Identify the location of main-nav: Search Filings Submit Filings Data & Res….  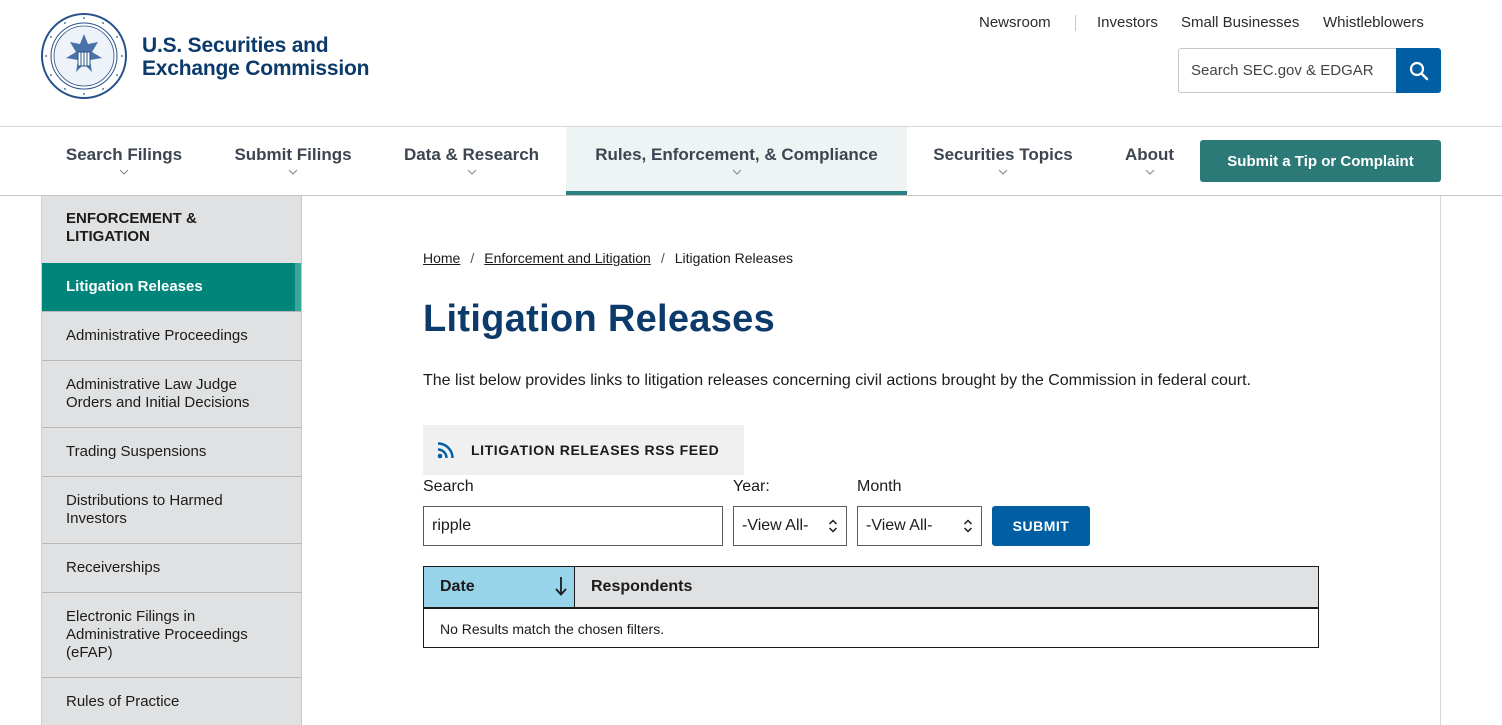
(751, 161).